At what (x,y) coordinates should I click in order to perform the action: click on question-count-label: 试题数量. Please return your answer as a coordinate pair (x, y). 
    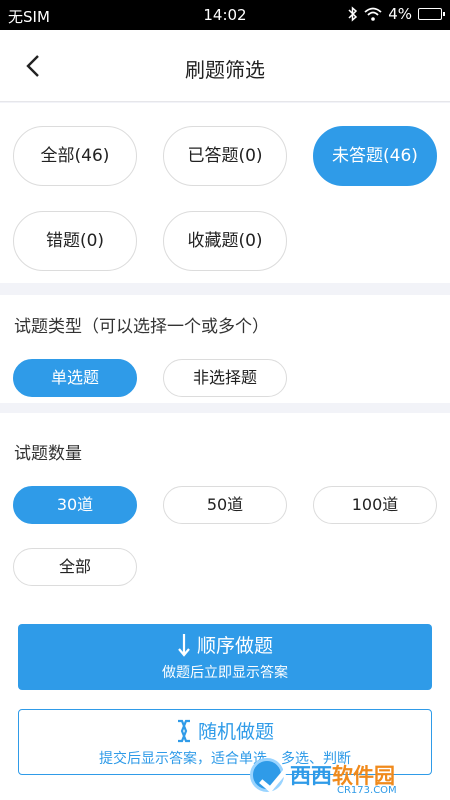
    Looking at the image, I should click on (48, 454).